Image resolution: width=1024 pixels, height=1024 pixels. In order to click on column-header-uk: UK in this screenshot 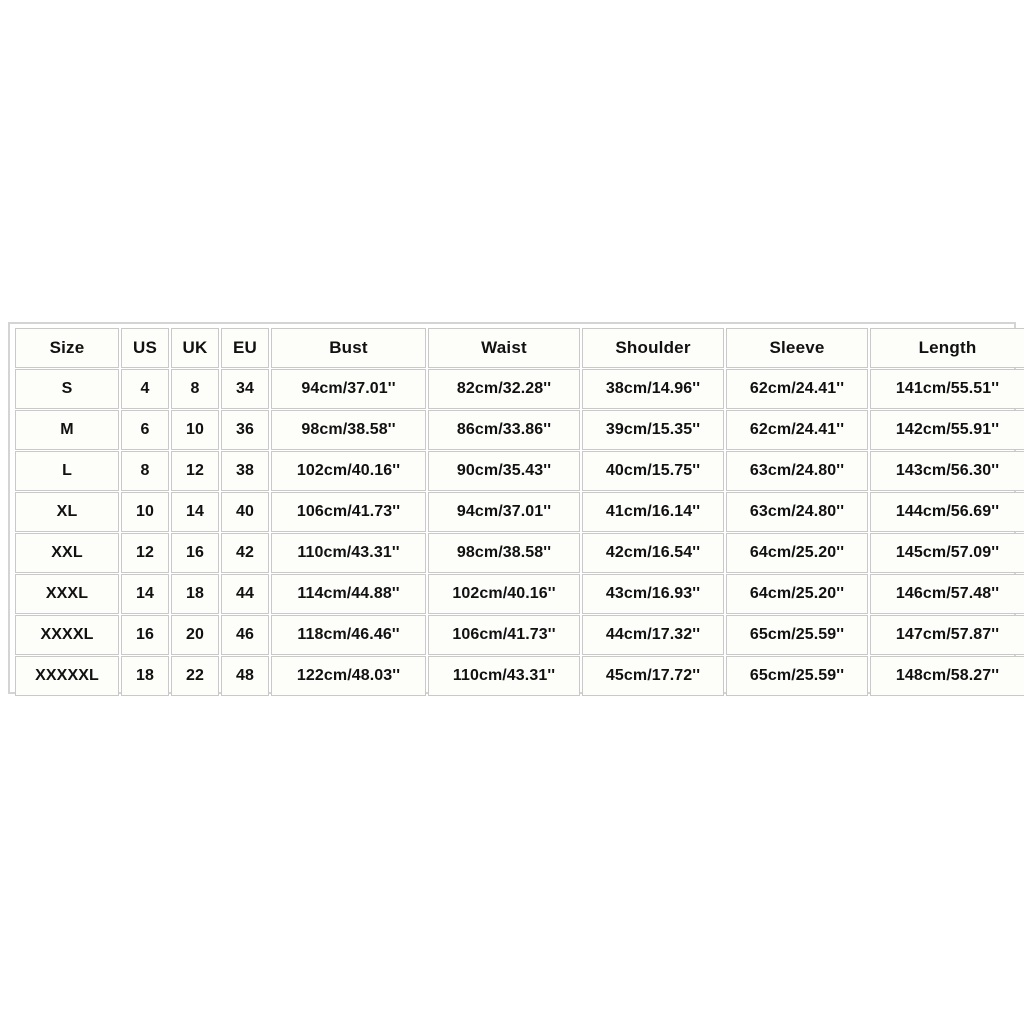, I will do `click(195, 348)`.